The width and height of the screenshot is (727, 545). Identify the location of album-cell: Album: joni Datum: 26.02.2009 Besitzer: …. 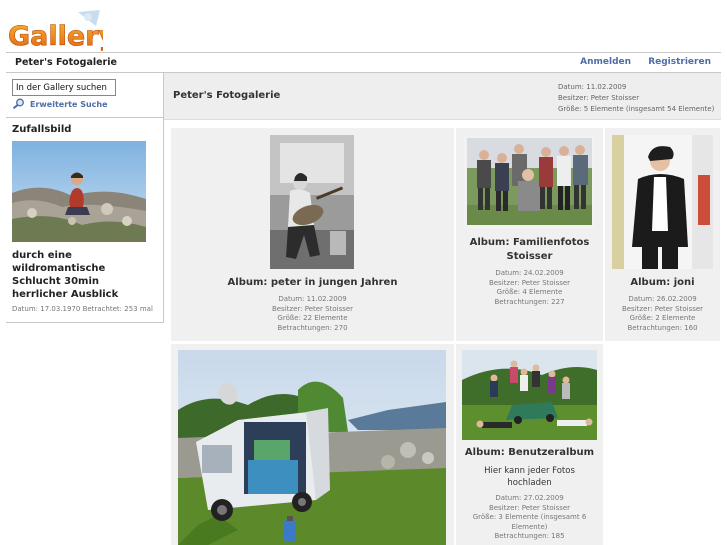
(662, 234).